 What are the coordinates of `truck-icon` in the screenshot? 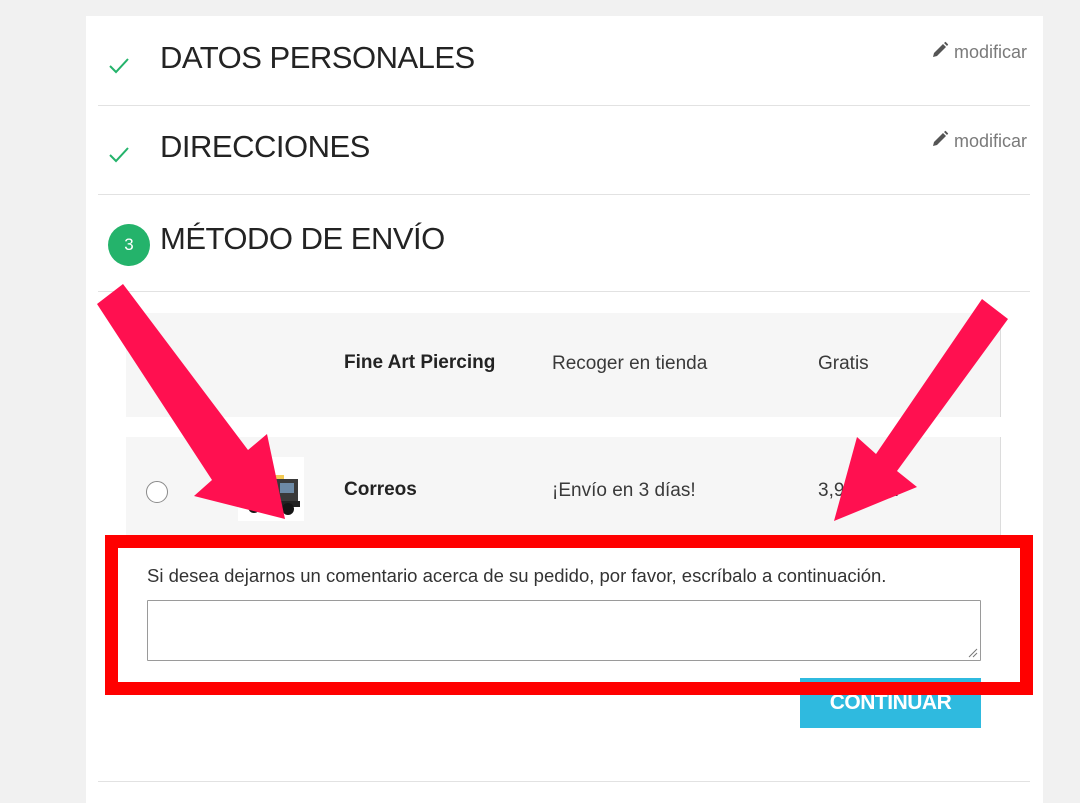 It's located at (271, 489).